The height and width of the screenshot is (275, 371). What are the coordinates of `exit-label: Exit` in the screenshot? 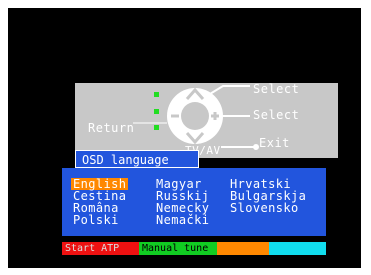 It's located at (274, 143).